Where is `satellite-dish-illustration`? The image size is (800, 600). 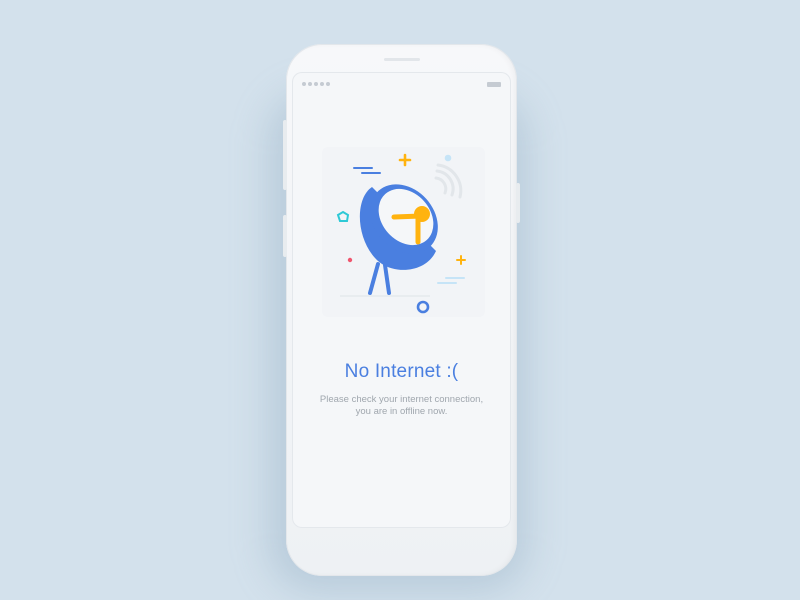
satellite-dish-illustration is located at coordinates (401, 233).